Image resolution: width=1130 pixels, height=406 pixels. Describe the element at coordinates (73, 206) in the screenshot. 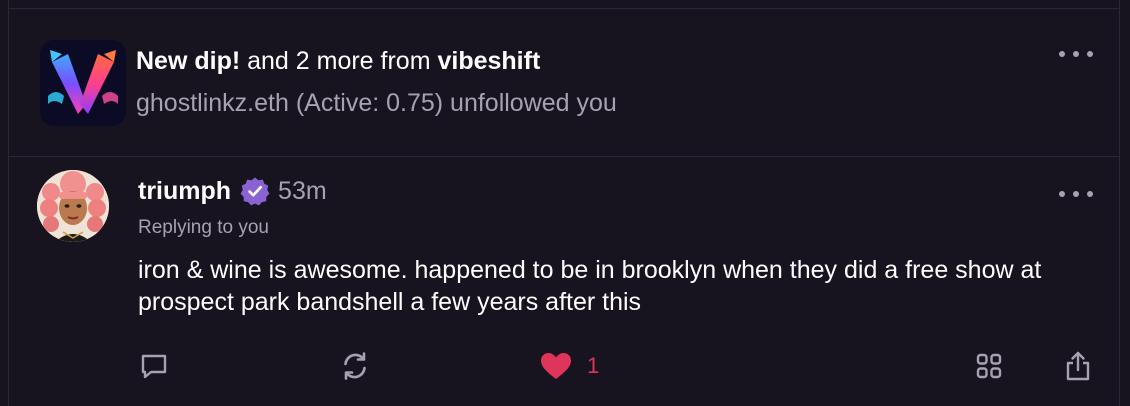

I see `avatar` at that location.